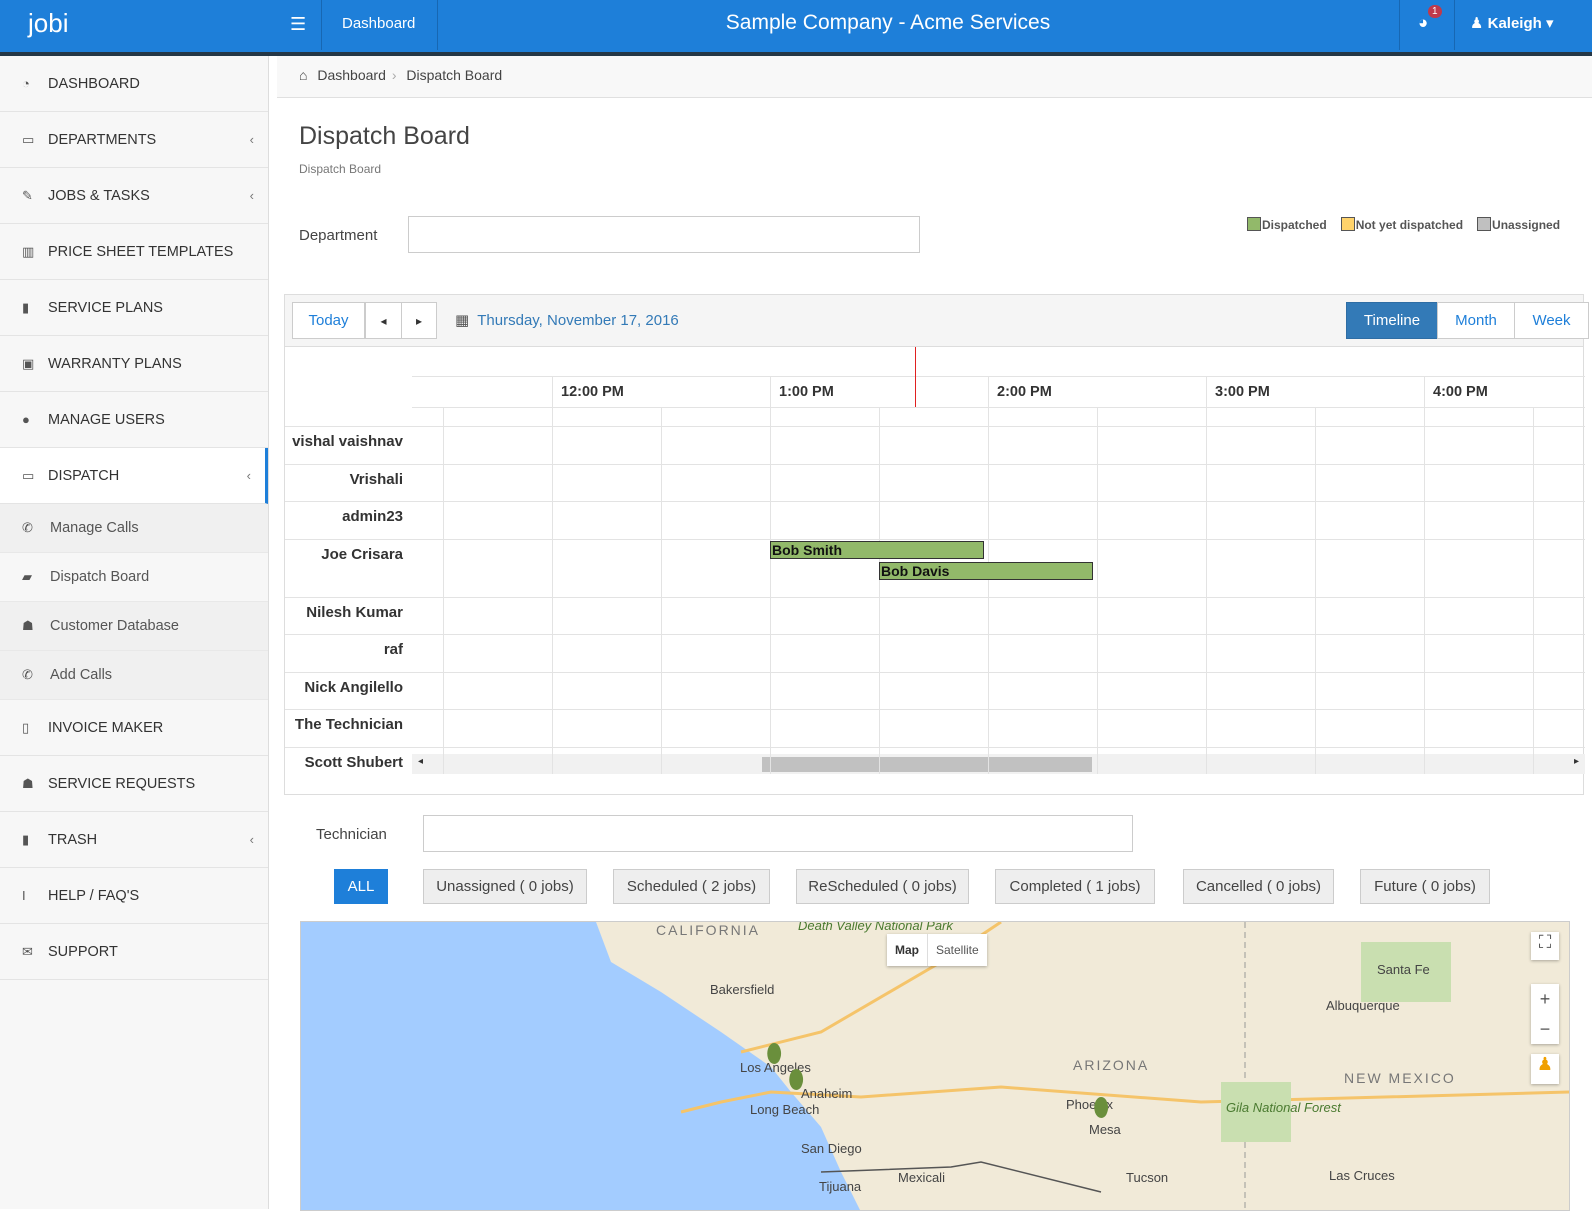  What do you see at coordinates (1545, 1029) in the screenshot?
I see `zoom-out-button: −` at bounding box center [1545, 1029].